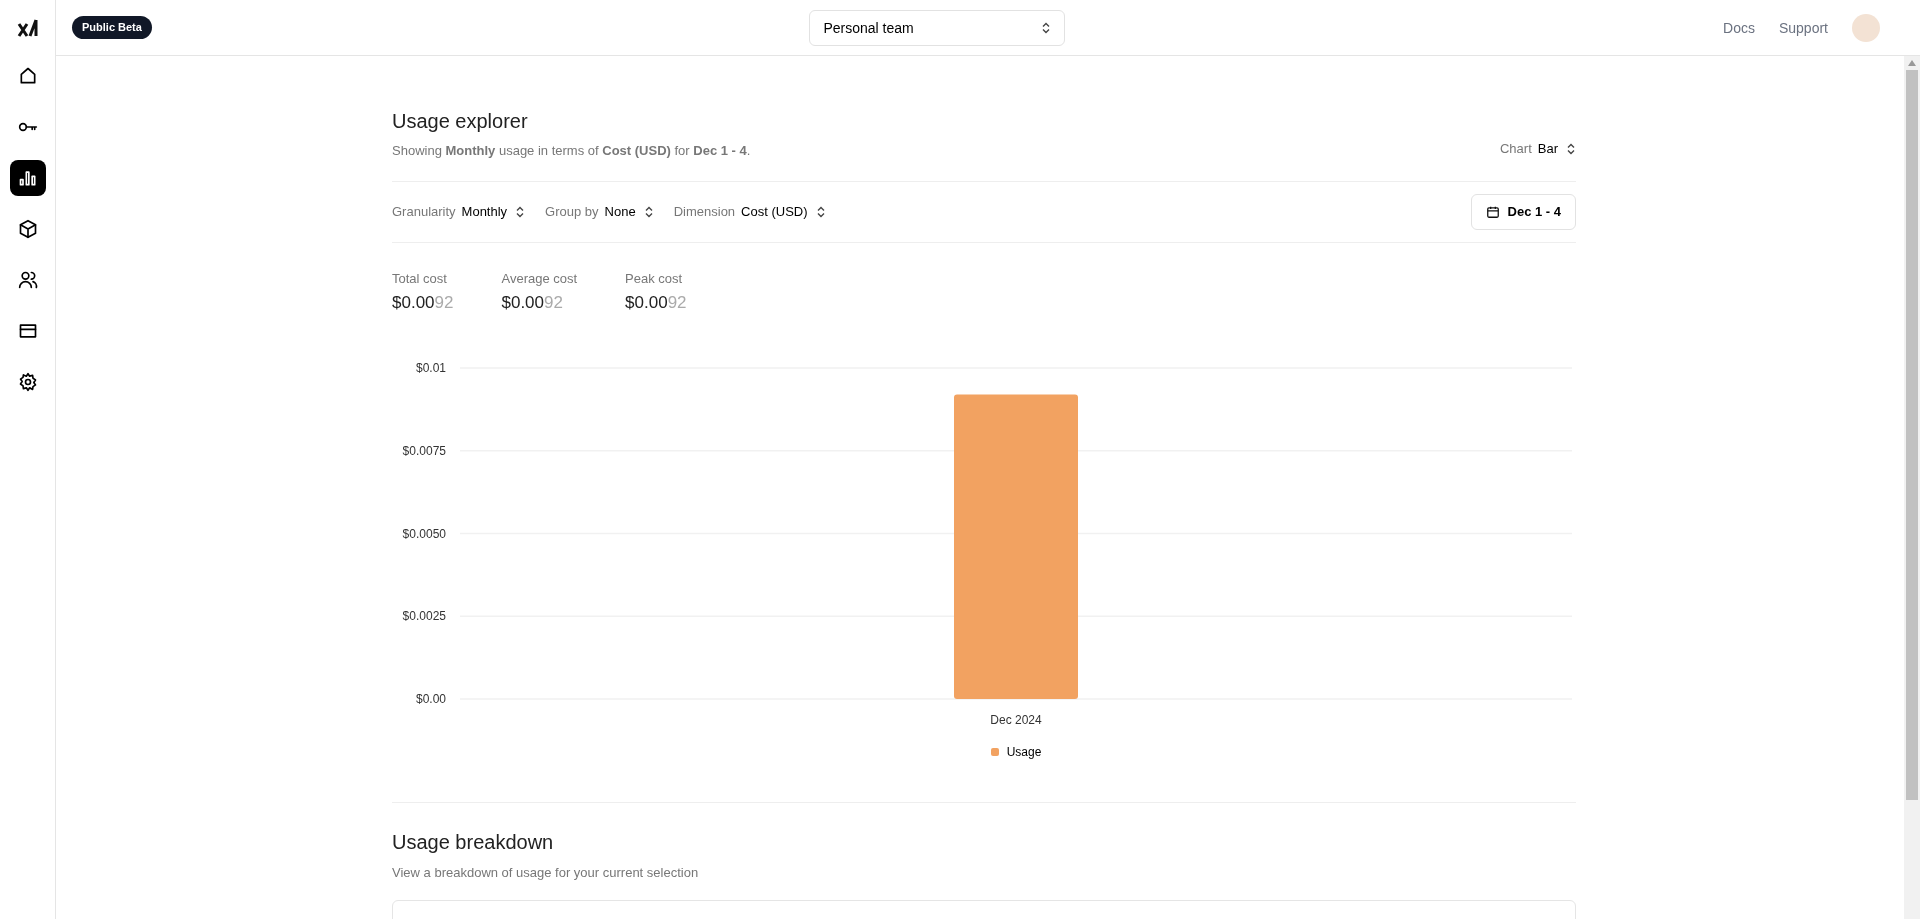  I want to click on team-selector: Personal team, so click(937, 27).